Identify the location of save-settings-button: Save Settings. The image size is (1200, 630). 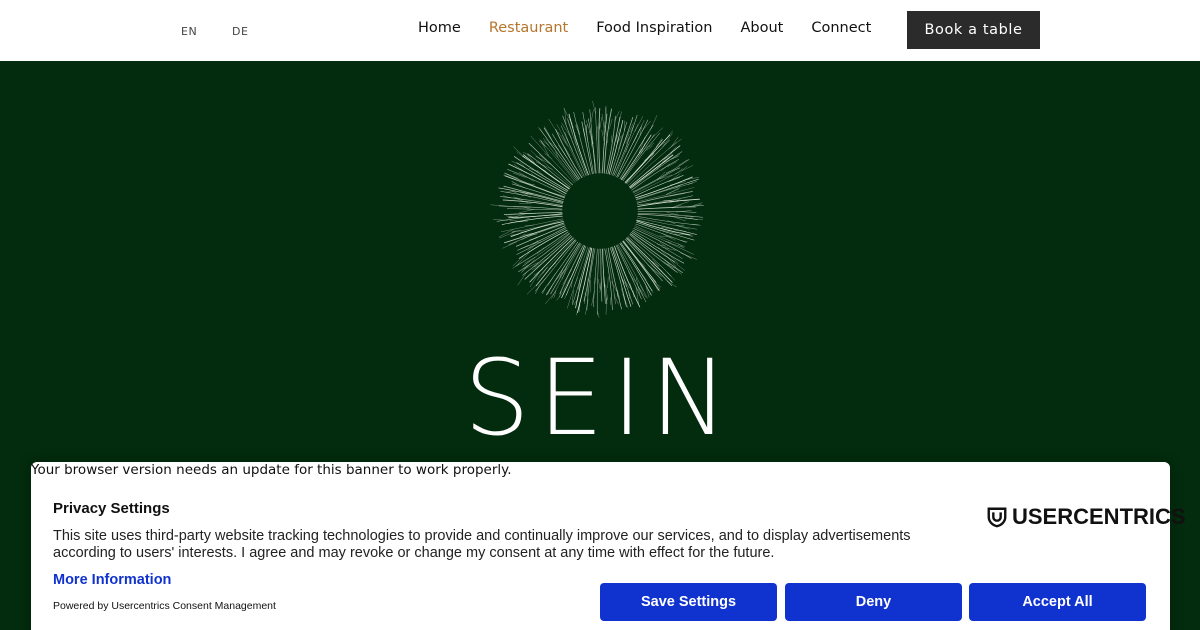
(688, 602).